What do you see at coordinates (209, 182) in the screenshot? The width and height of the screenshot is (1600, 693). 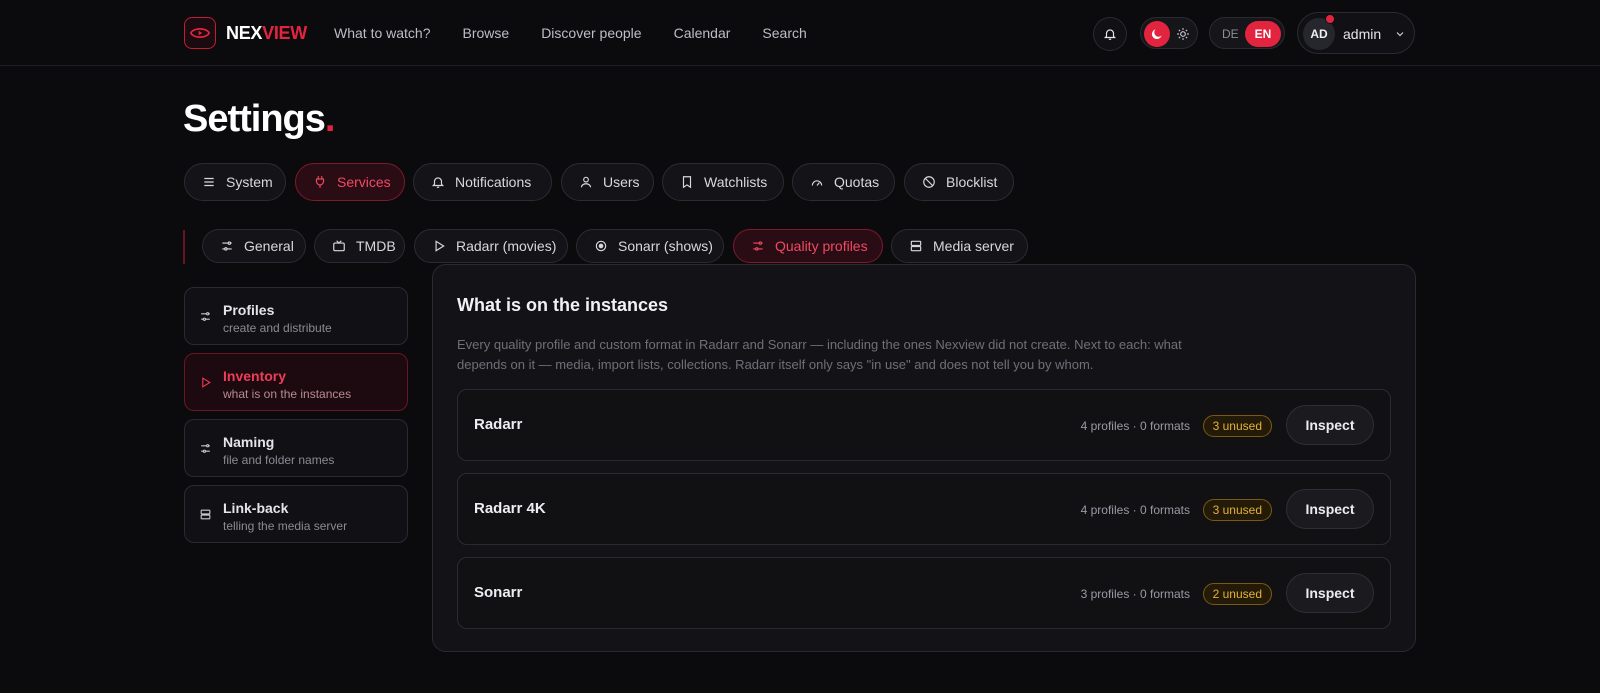 I see `menu-icon` at bounding box center [209, 182].